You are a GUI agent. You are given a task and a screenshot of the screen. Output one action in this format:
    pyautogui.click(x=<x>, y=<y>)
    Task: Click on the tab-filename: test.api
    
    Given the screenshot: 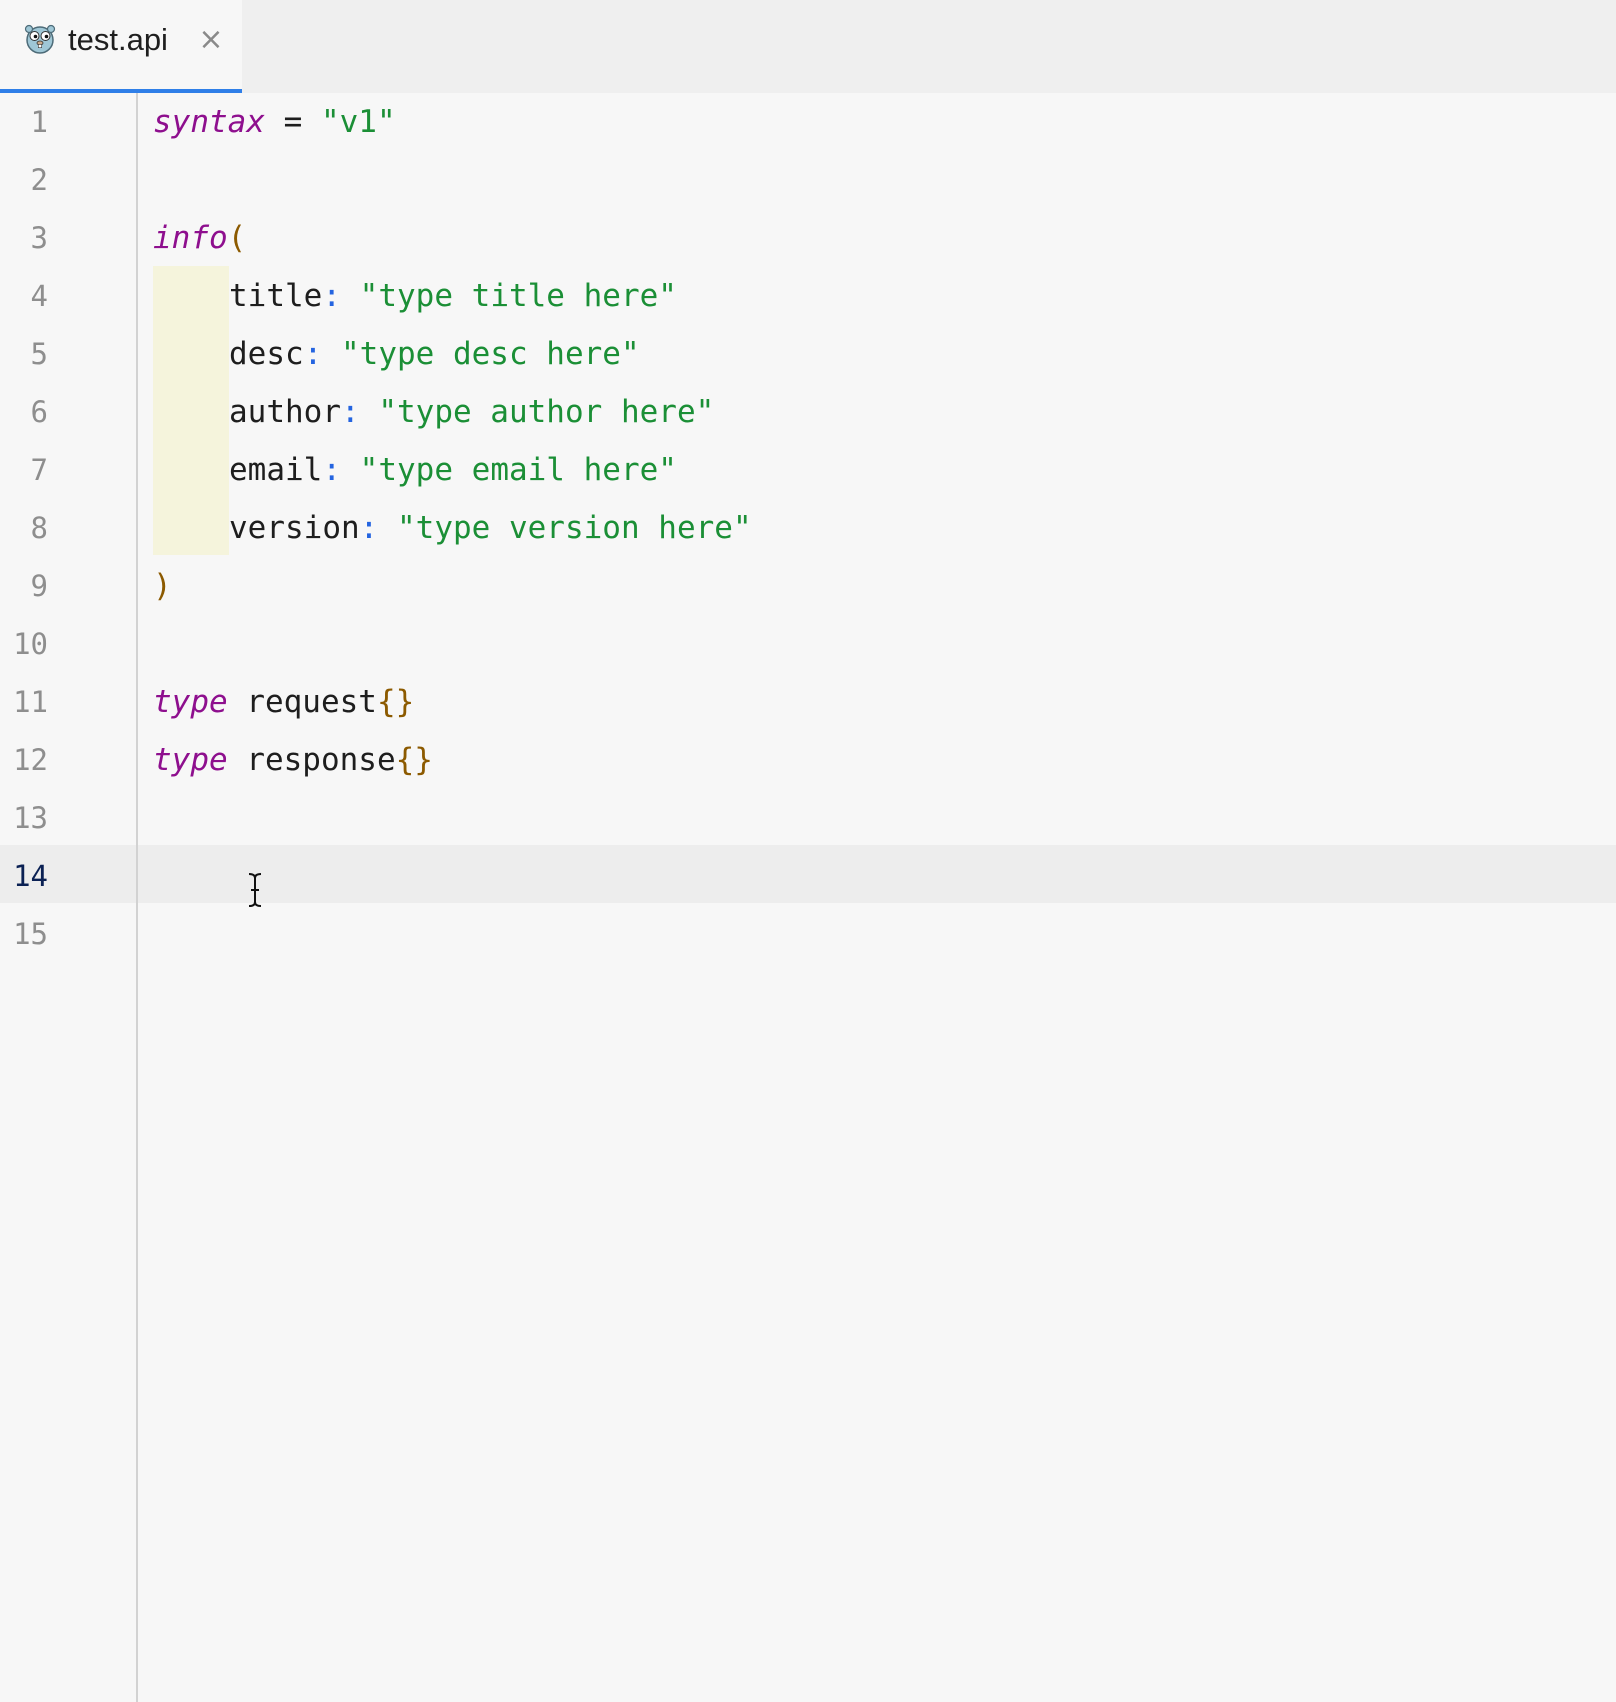 What is the action you would take?
    pyautogui.click(x=118, y=39)
    